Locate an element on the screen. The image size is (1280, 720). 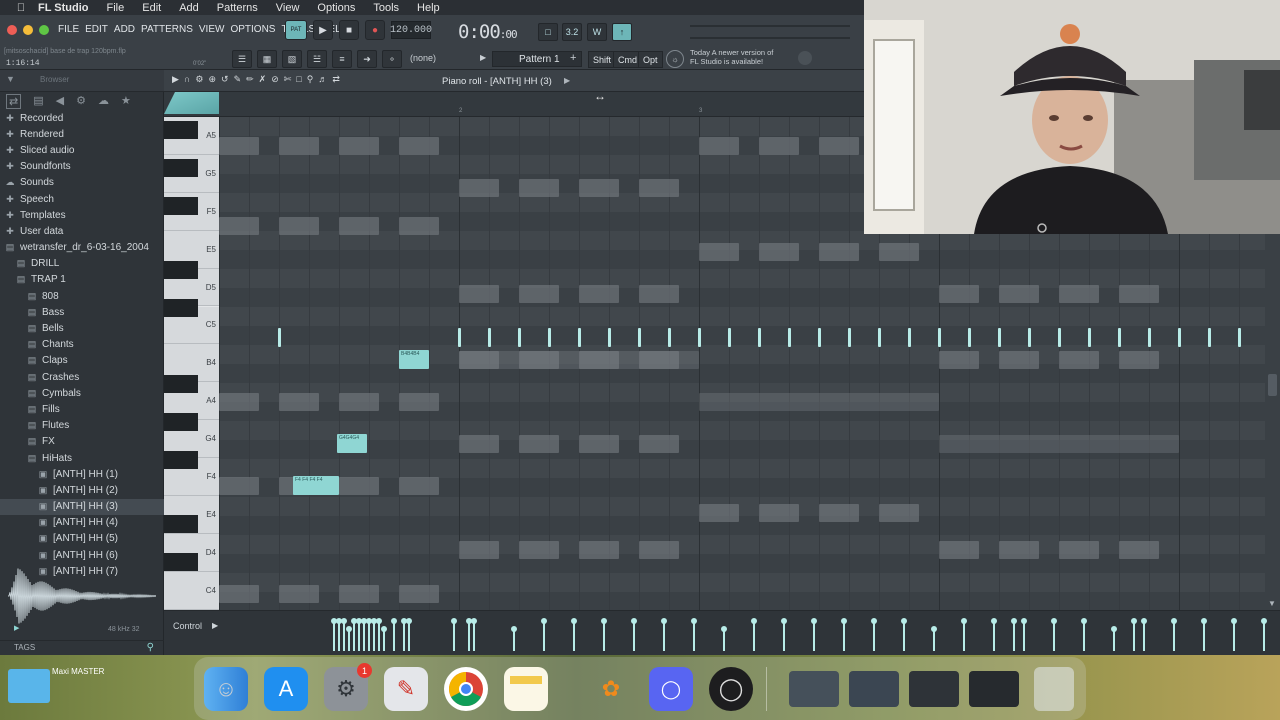
browser-item: ✚ Sliced audio is located at coordinates (82, 150).